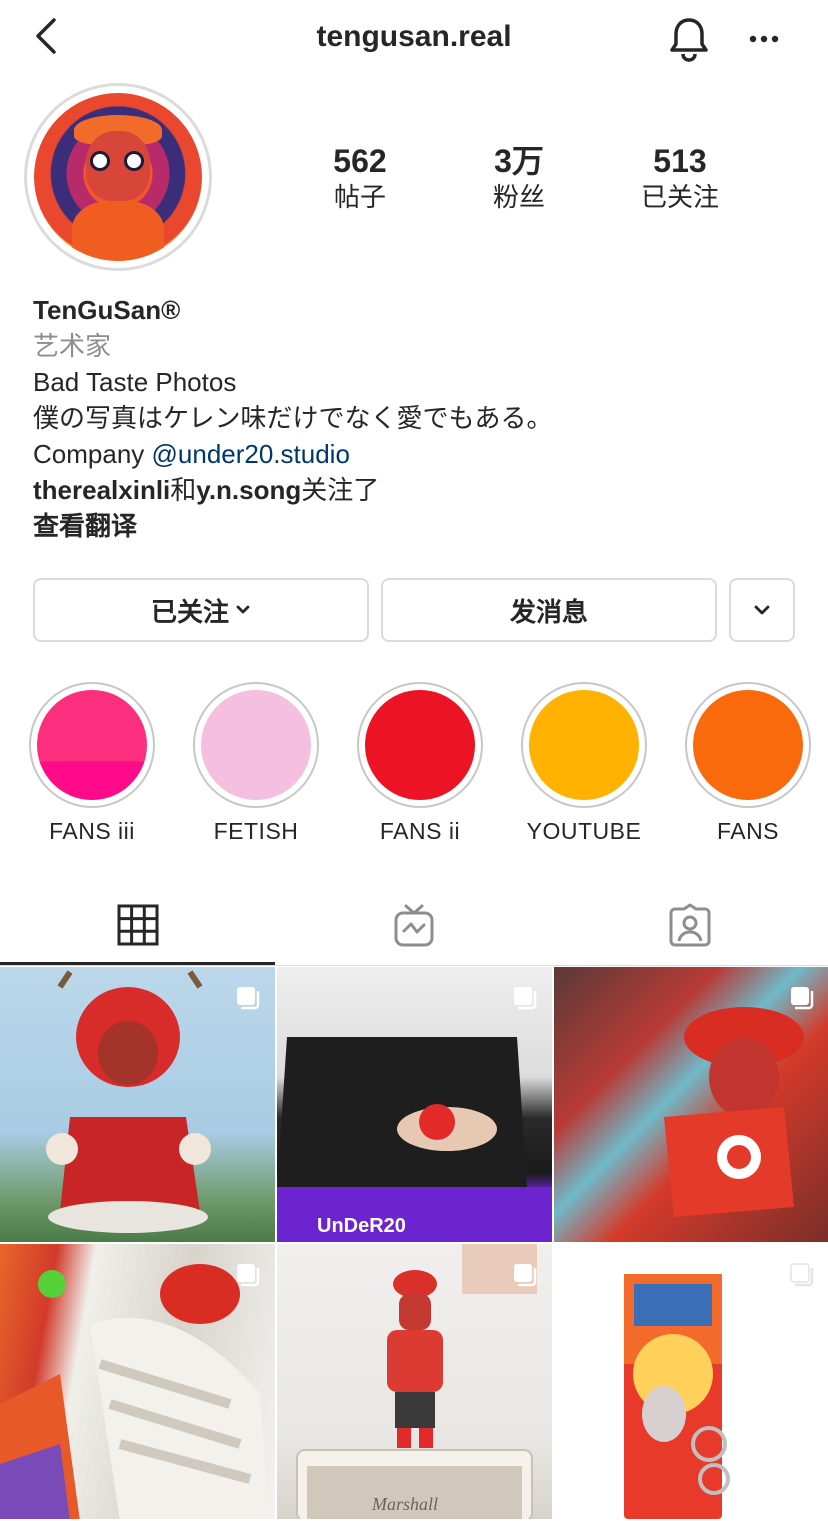 The width and height of the screenshot is (828, 1521). Describe the element at coordinates (135, 382) in the screenshot. I see `bio-line-1: Bad Taste Photos` at that location.